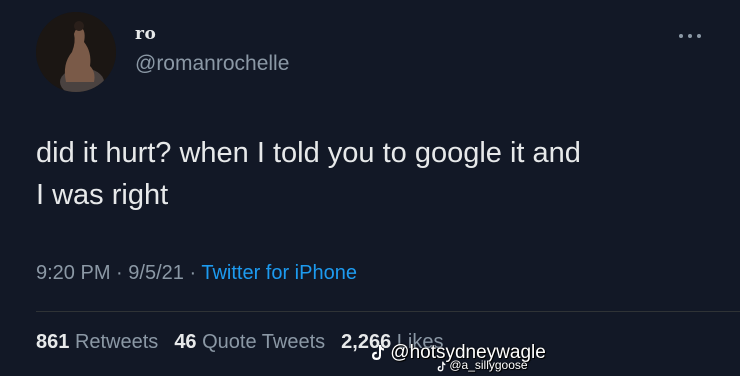 The width and height of the screenshot is (740, 376). I want to click on divider, so click(388, 311).